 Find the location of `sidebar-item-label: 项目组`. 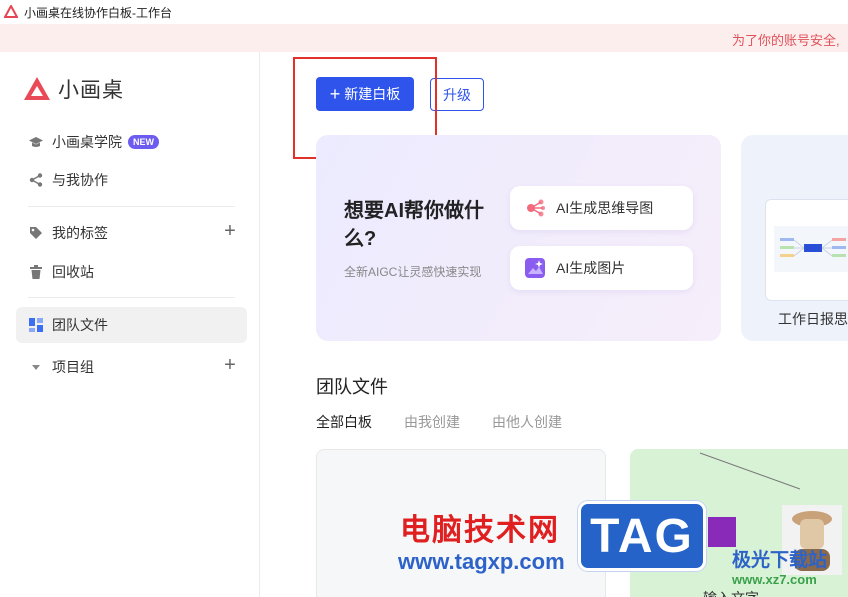

sidebar-item-label: 项目组 is located at coordinates (73, 367).